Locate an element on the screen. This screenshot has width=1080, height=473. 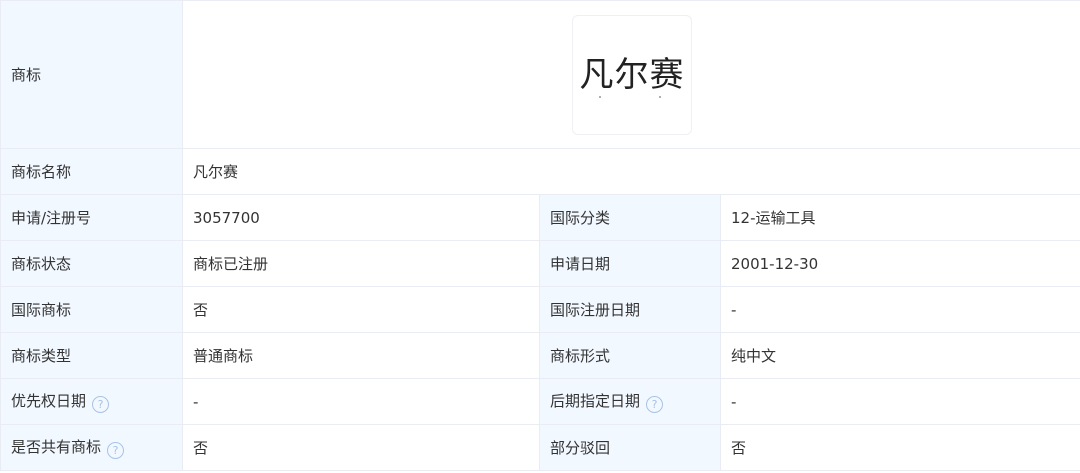
row-registration-number: 申请/注册号 3057700 国际分类 12-运输工具 is located at coordinates (540, 217).